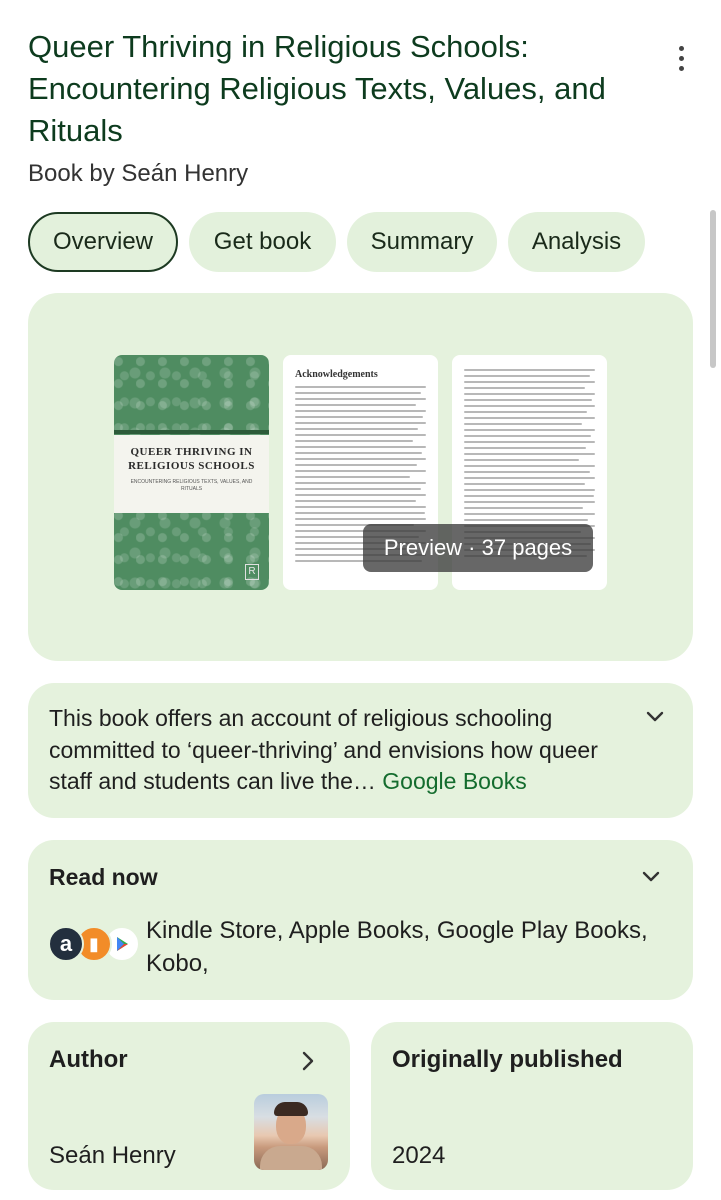 This screenshot has width=721, height=1200. I want to click on author-name: Seán Henry, so click(112, 1155).